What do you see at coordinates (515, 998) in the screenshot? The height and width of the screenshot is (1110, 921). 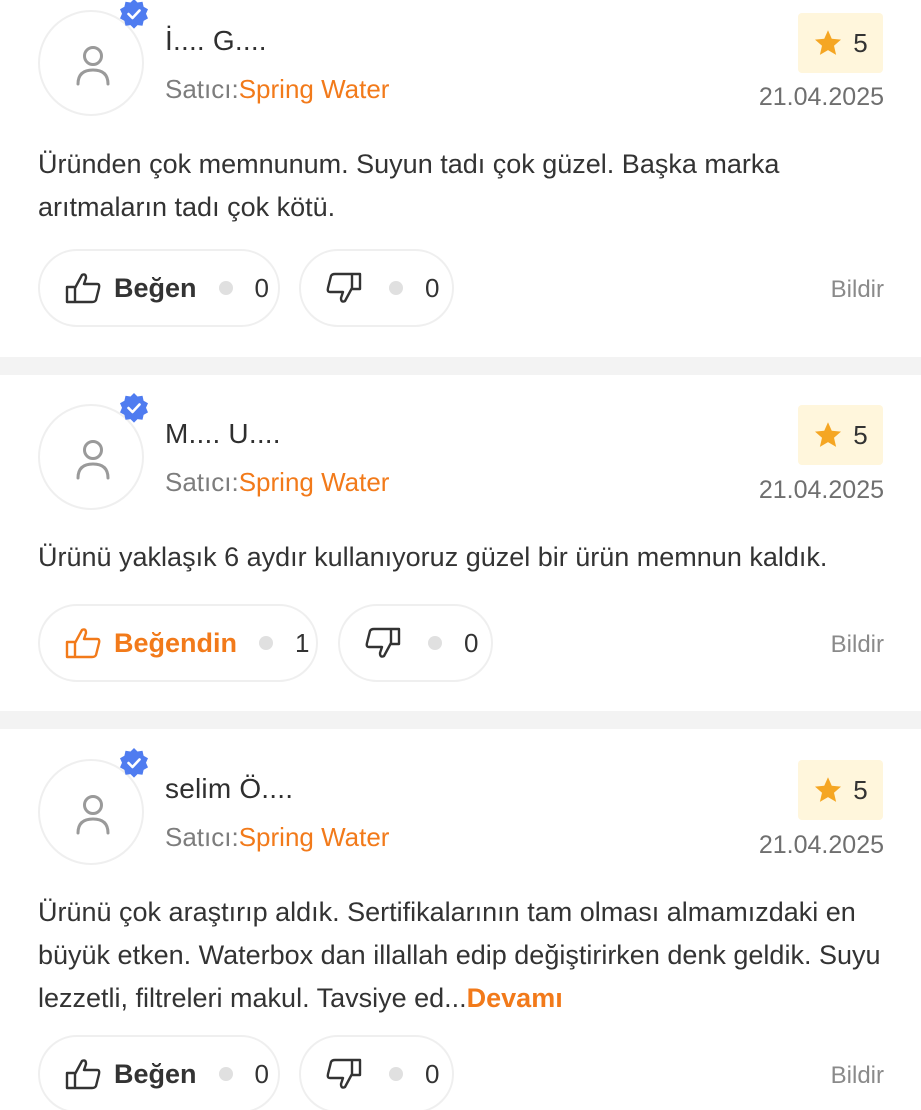 I see `read-more-link: Devamı` at bounding box center [515, 998].